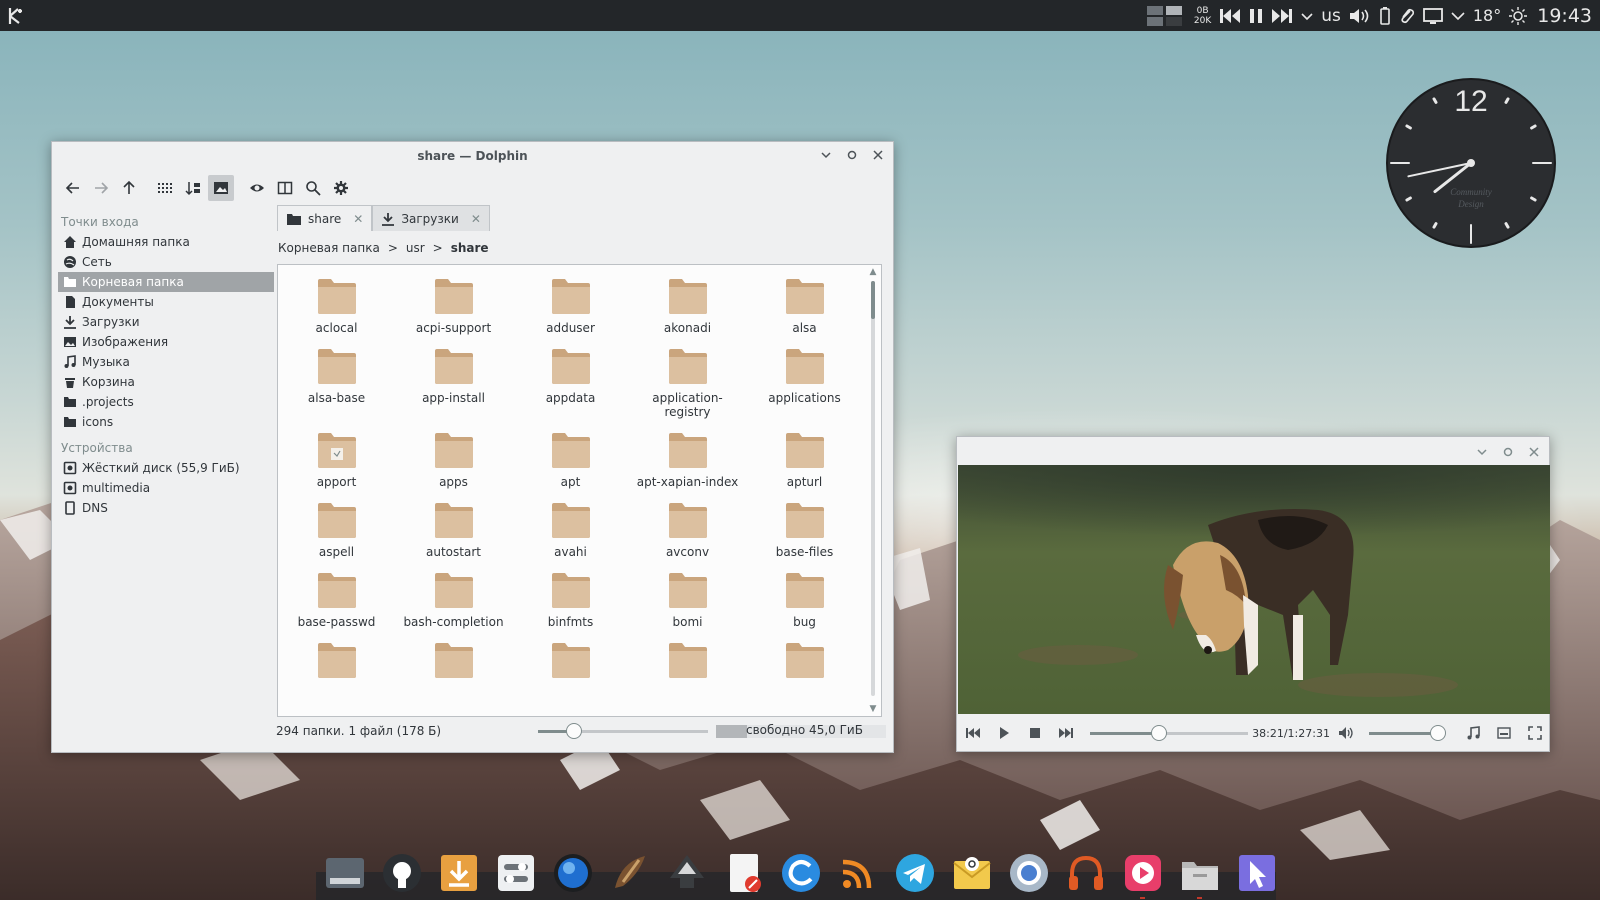 Image resolution: width=1600 pixels, height=900 pixels. I want to click on breadcrumb-current: share, so click(470, 248).